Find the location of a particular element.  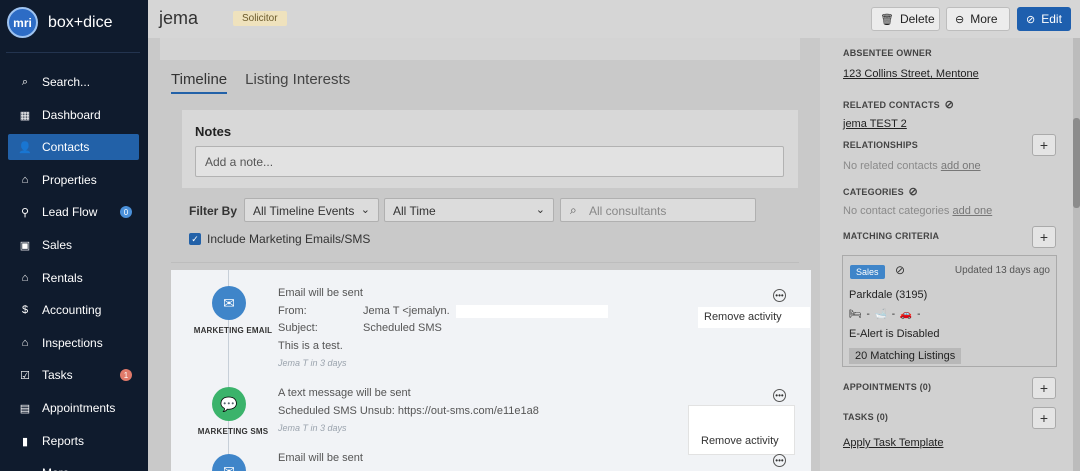

criteria-location: Parkdale (3195) is located at coordinates (888, 295).